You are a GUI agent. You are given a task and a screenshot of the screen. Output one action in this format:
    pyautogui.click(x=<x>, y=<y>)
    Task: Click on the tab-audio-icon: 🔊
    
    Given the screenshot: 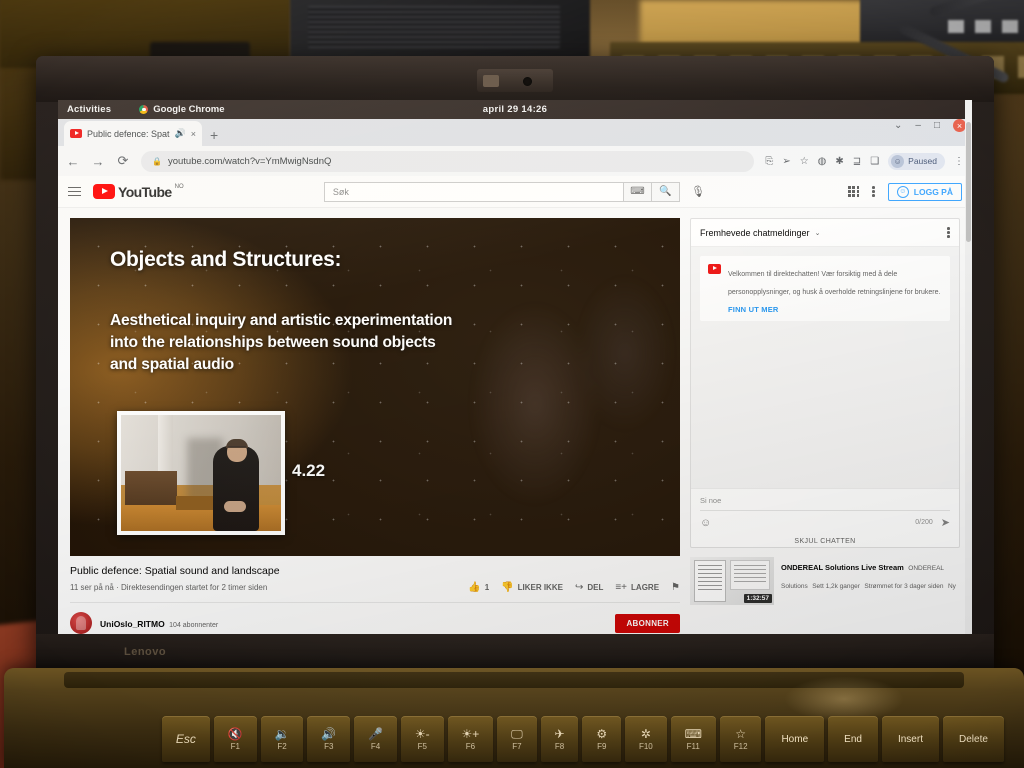 What is the action you would take?
    pyautogui.click(x=180, y=133)
    